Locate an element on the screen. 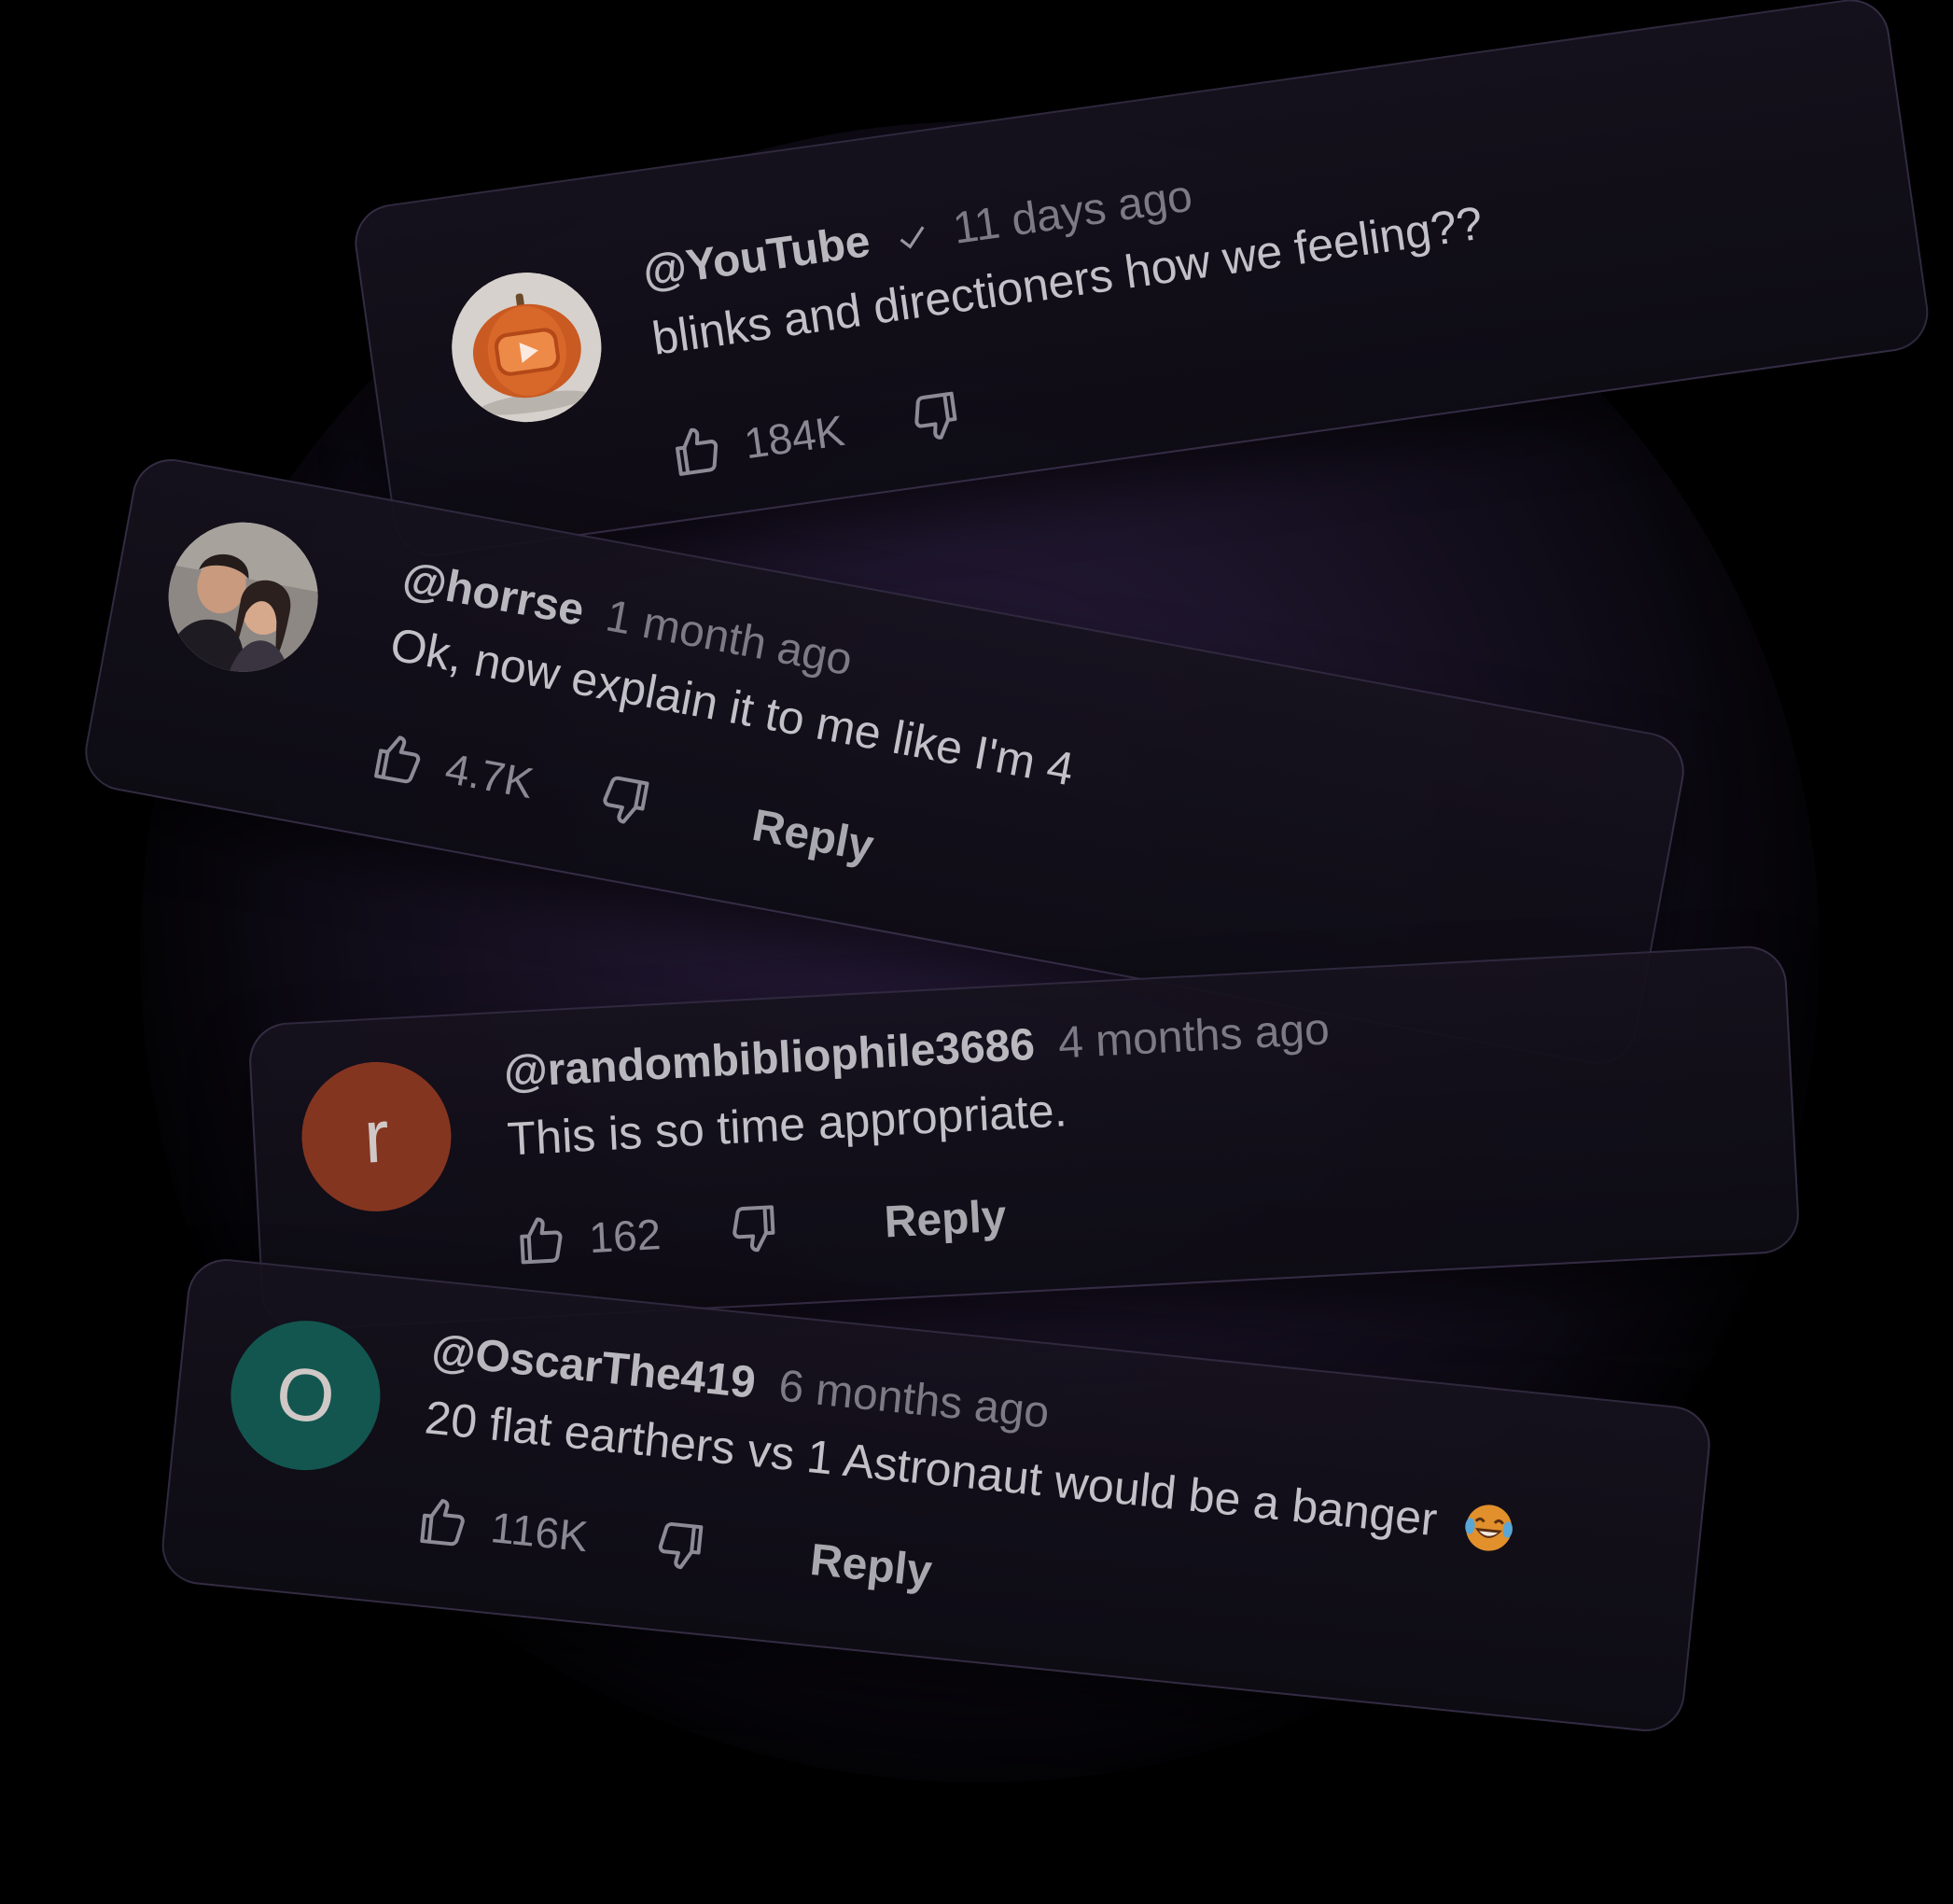 This screenshot has width=1953, height=1904. pumpkin-play-icon is located at coordinates (526, 347).